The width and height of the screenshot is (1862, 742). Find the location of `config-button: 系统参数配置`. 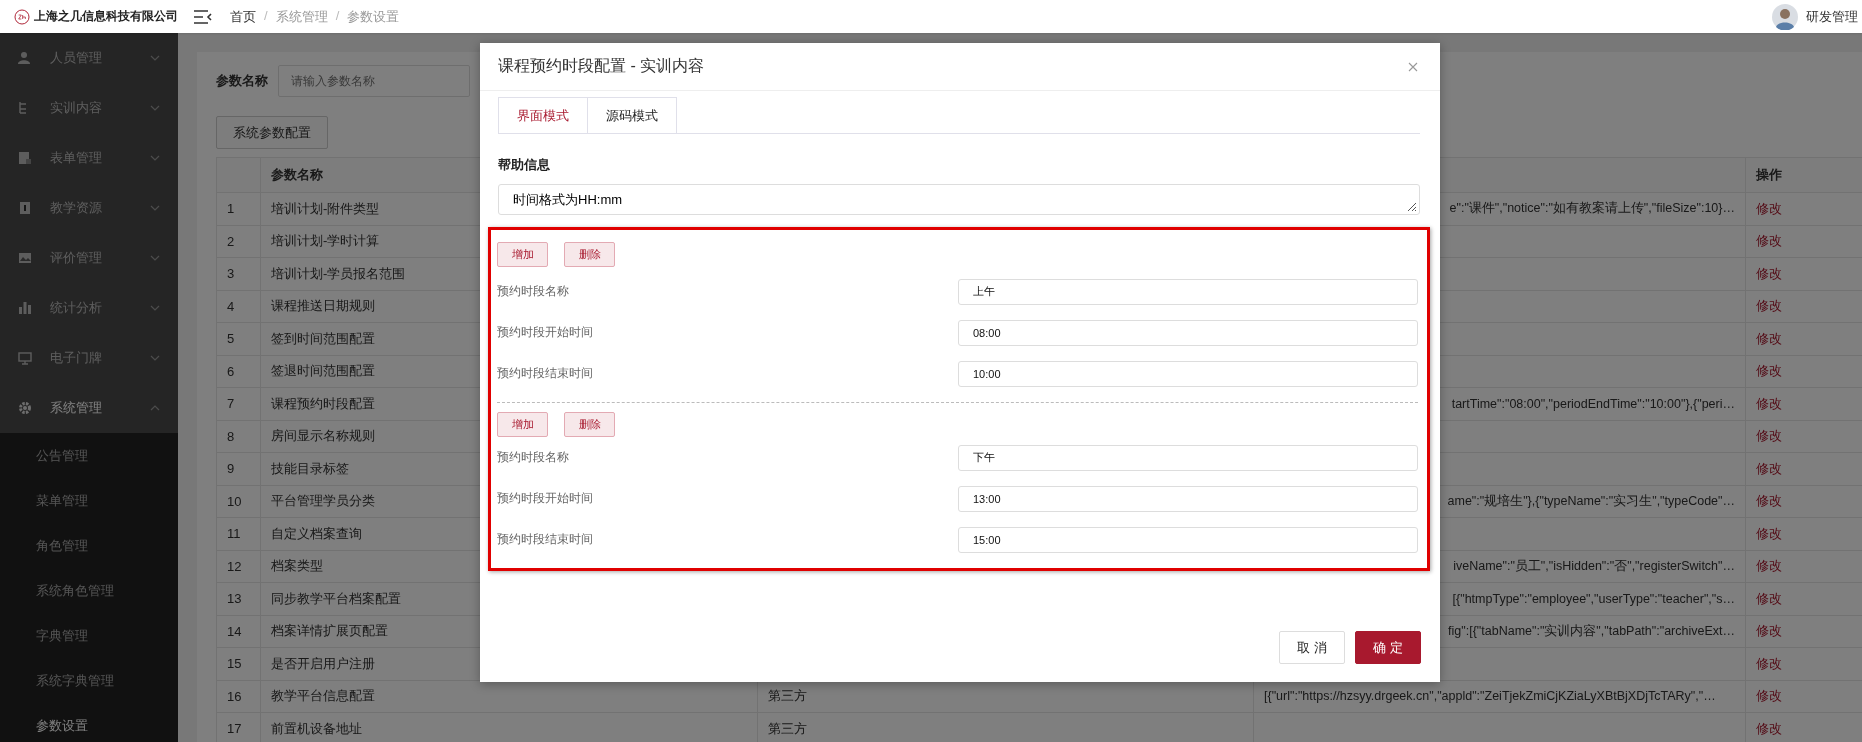

config-button: 系统参数配置 is located at coordinates (272, 132).